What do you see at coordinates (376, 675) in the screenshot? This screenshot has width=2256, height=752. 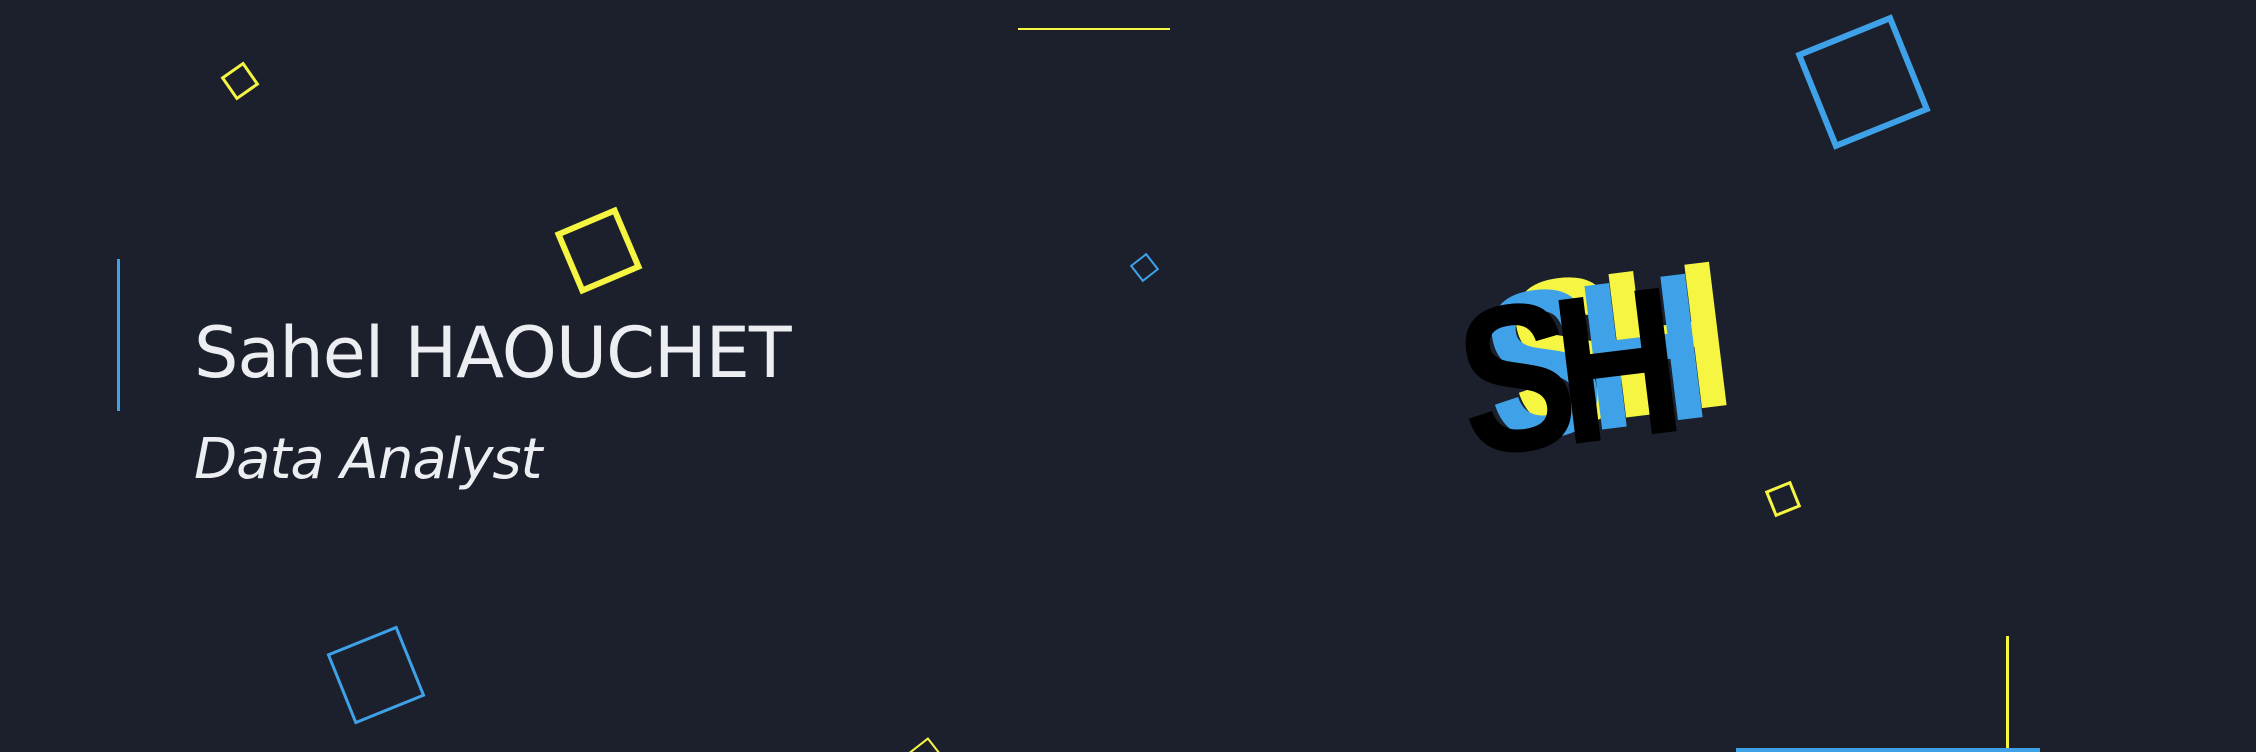 I see `decor-square-medium-blue` at bounding box center [376, 675].